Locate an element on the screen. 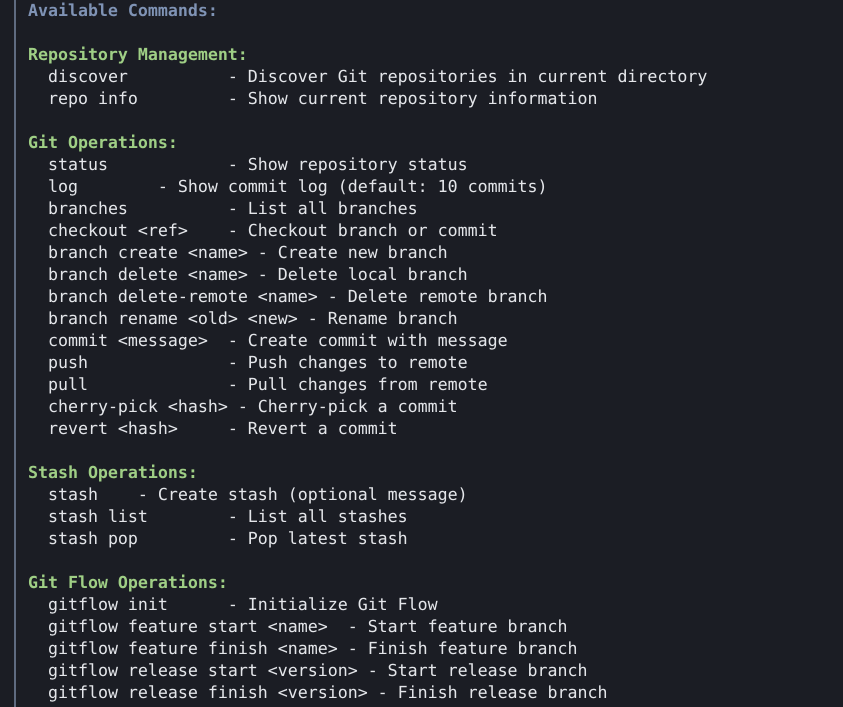  command-line: status - Show repository status is located at coordinates (257, 165).